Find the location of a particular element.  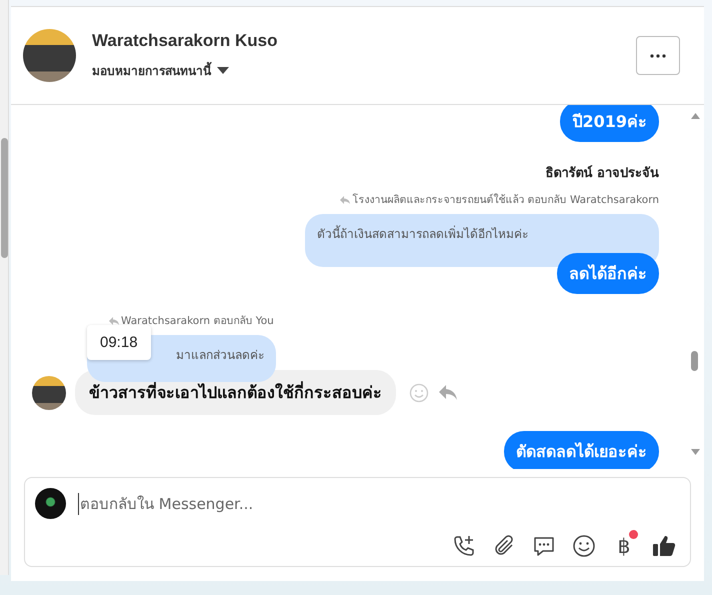

call-add-icon is located at coordinates (464, 546).